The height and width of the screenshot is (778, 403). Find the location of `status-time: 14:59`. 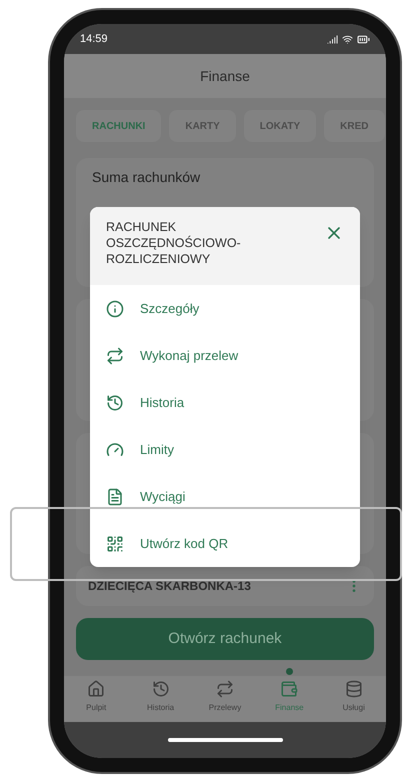

status-time: 14:59 is located at coordinates (94, 39).